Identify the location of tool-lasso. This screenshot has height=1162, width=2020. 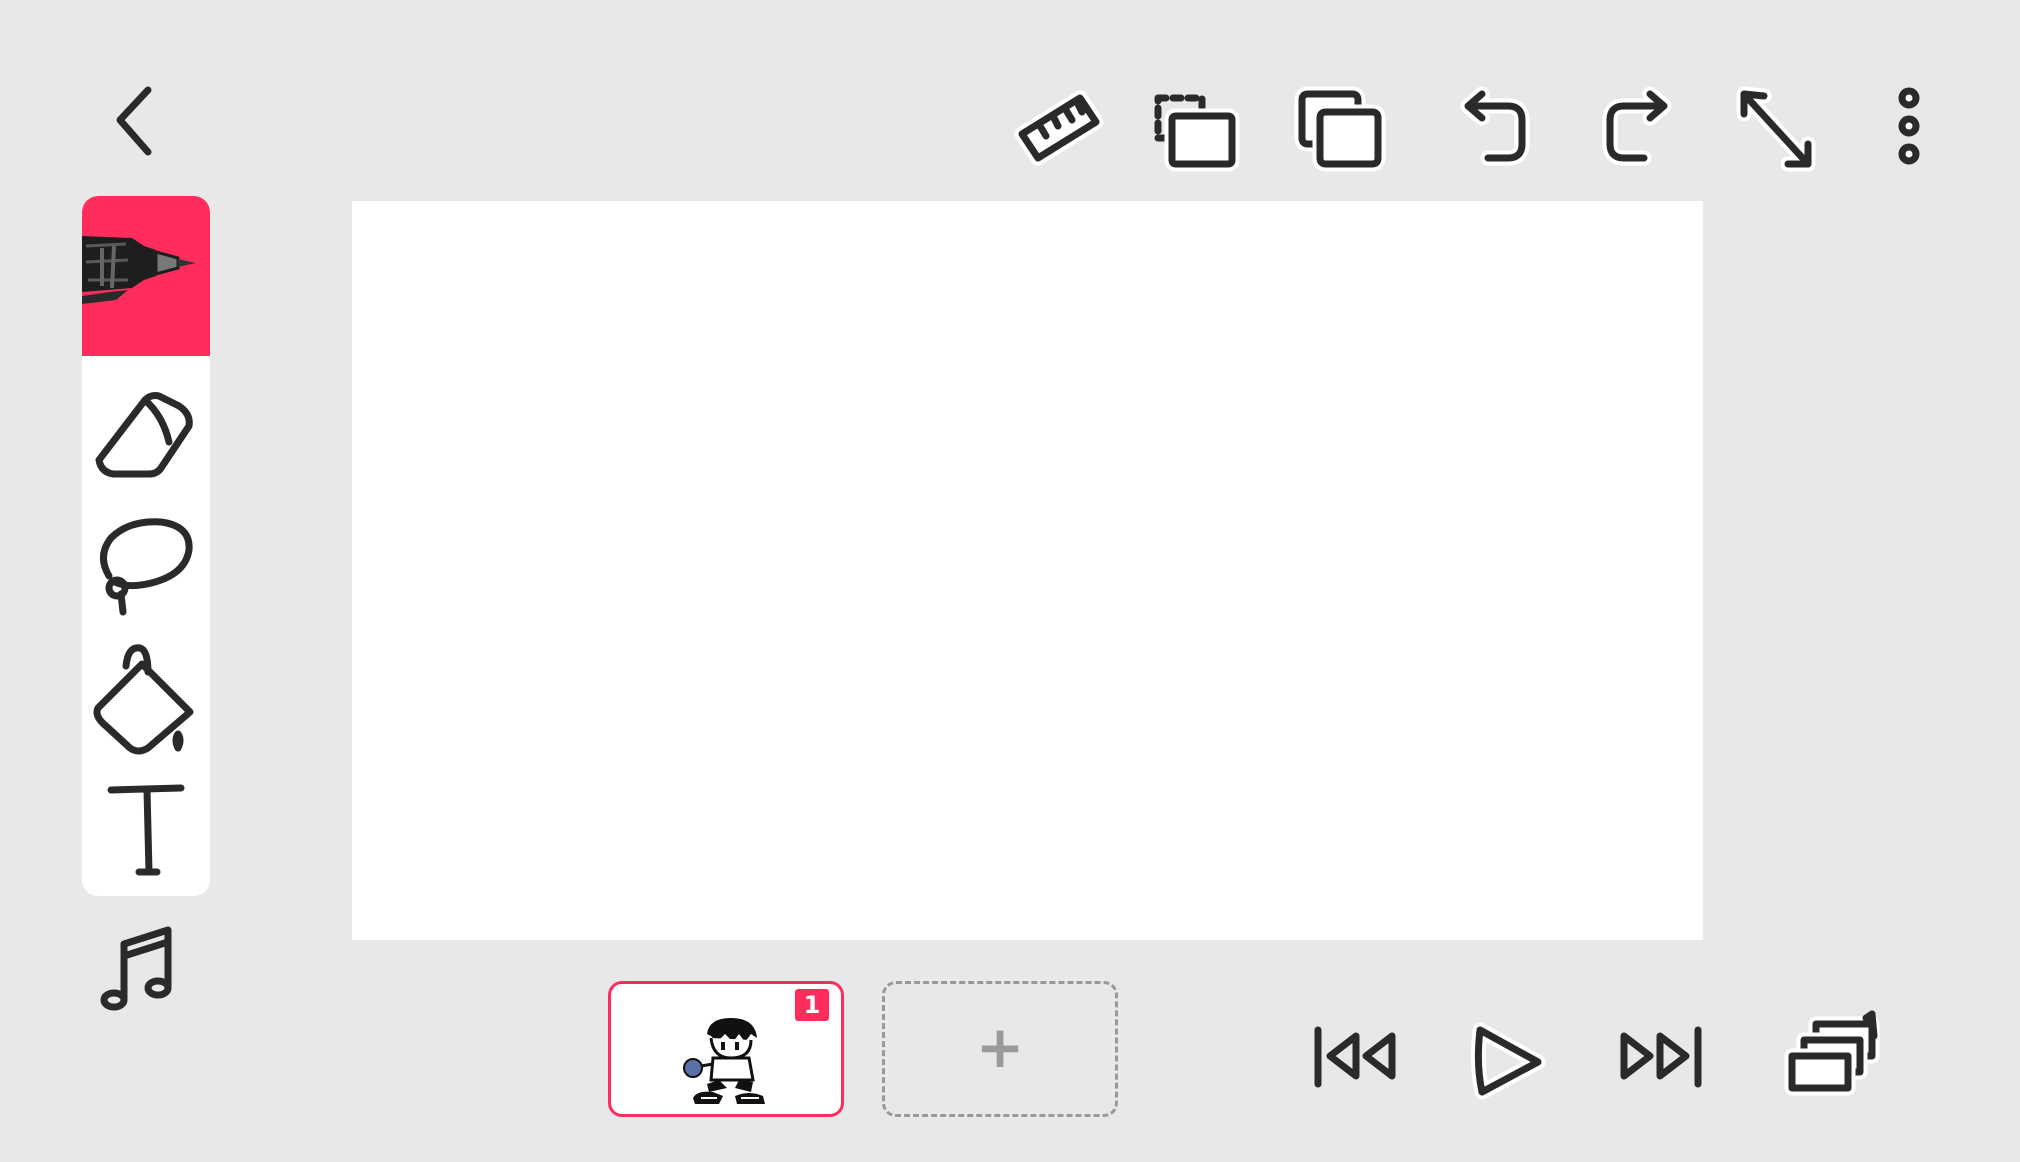
(146, 568).